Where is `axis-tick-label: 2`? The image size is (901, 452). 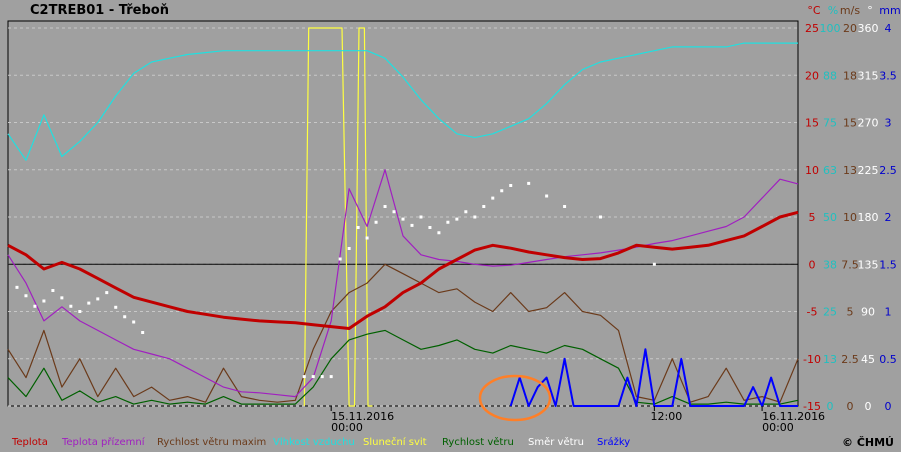
axis-tick-label: 2 is located at coordinates (888, 217).